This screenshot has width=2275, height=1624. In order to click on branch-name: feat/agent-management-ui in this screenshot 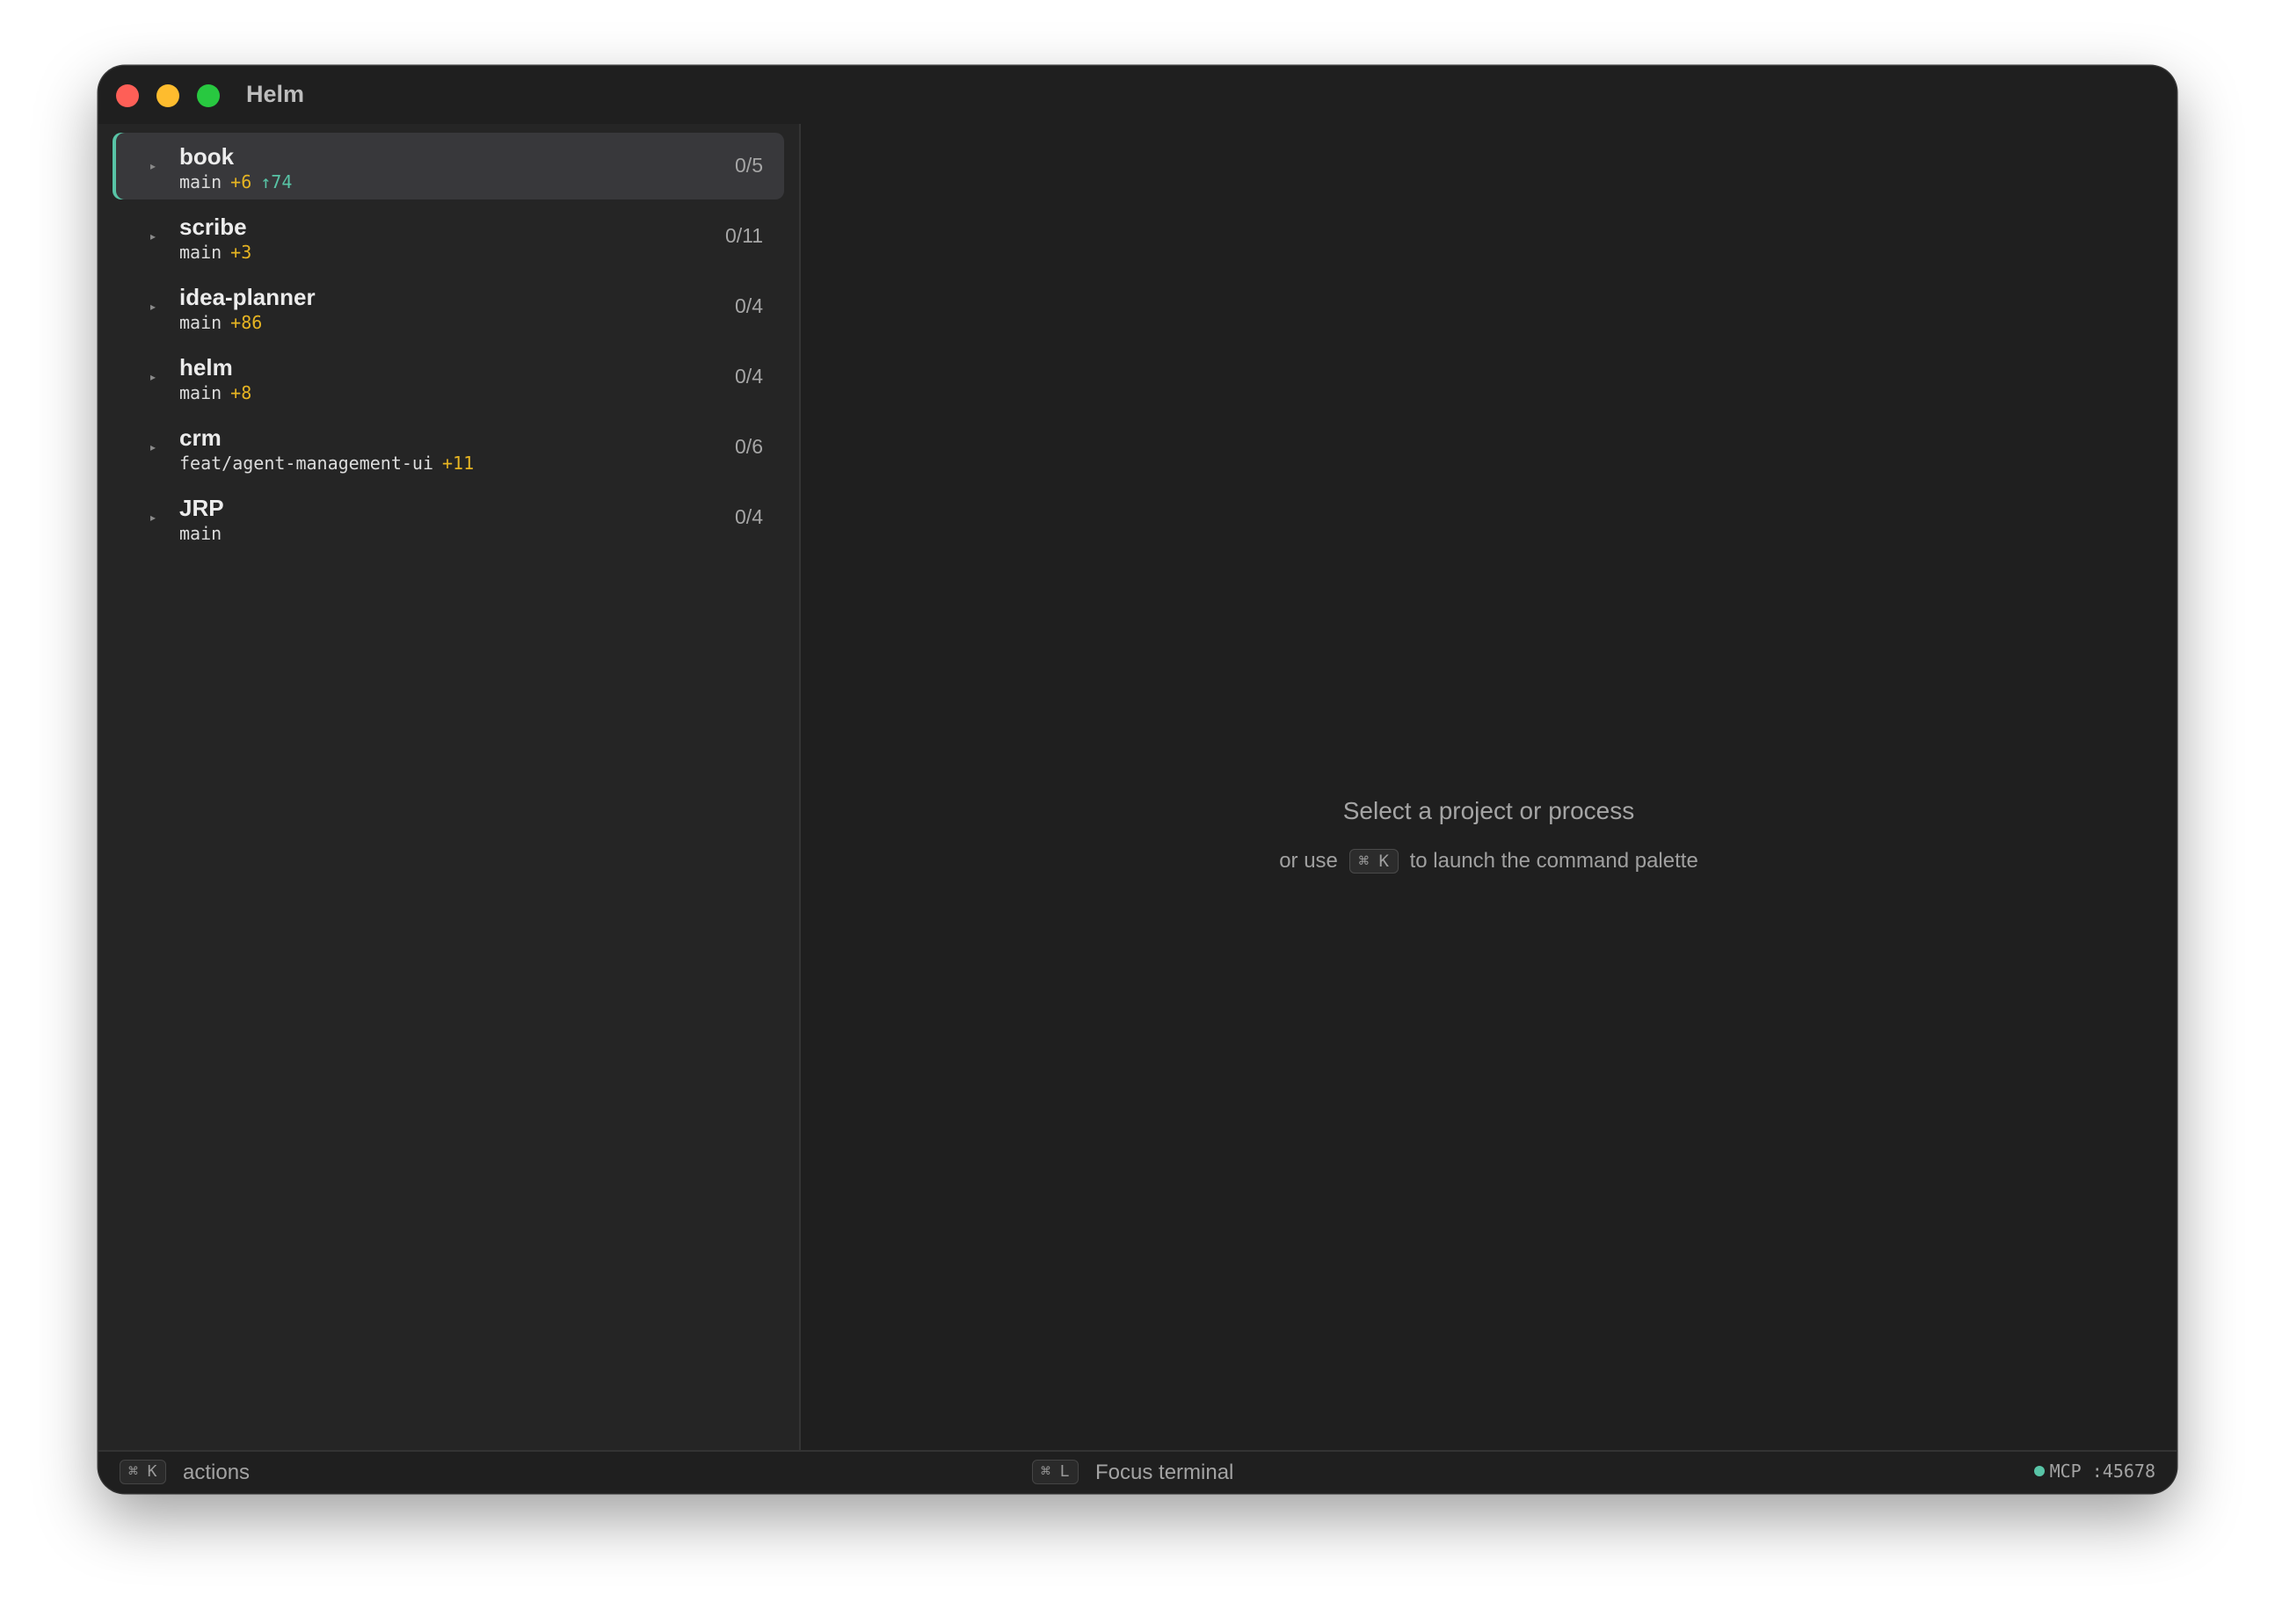, I will do `click(306, 463)`.